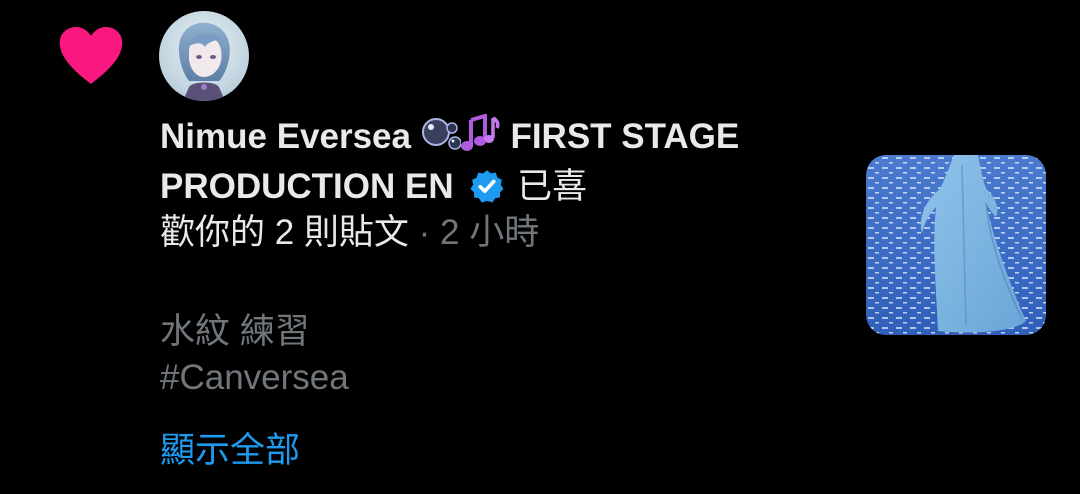 The width and height of the screenshot is (1080, 494). Describe the element at coordinates (254, 355) in the screenshot. I see `tweet-preview: 水紋 練習 #Canversea` at that location.